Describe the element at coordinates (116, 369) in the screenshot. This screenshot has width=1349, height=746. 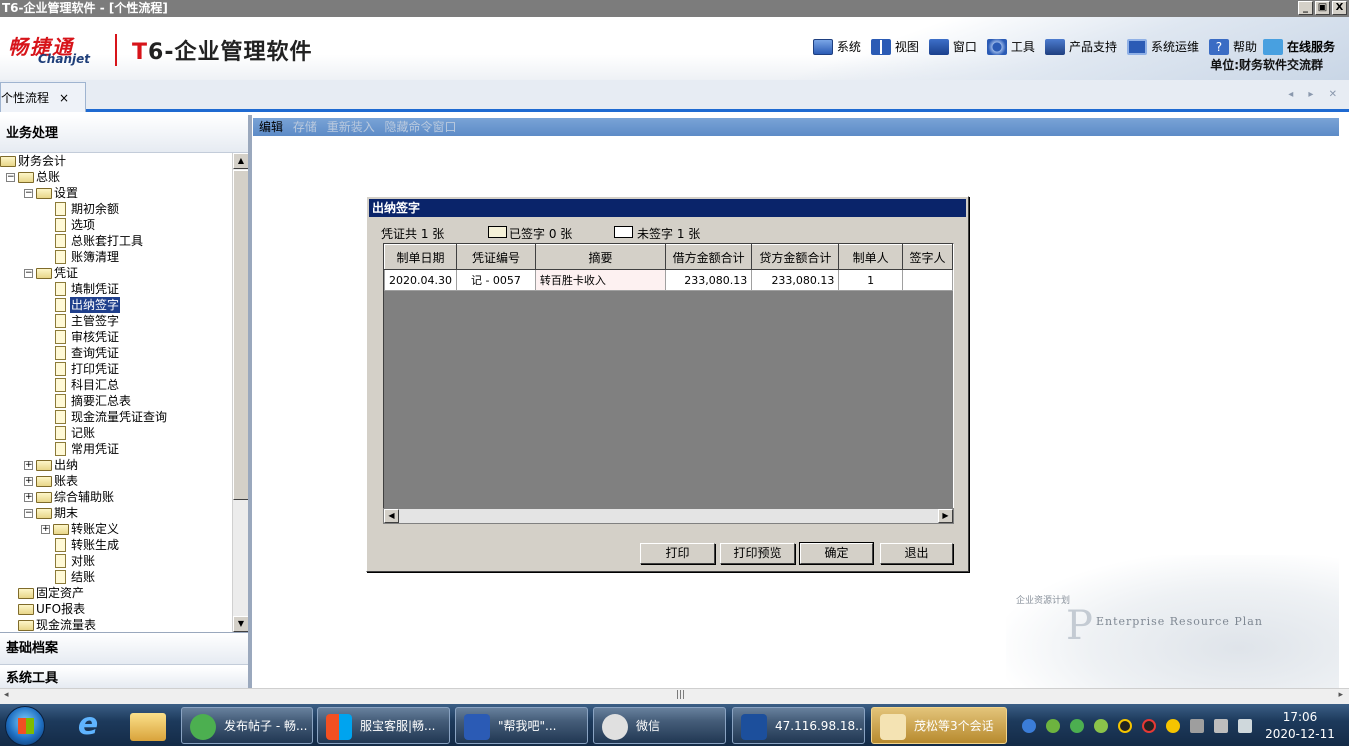
I see `tree-item: 打印凭证` at that location.